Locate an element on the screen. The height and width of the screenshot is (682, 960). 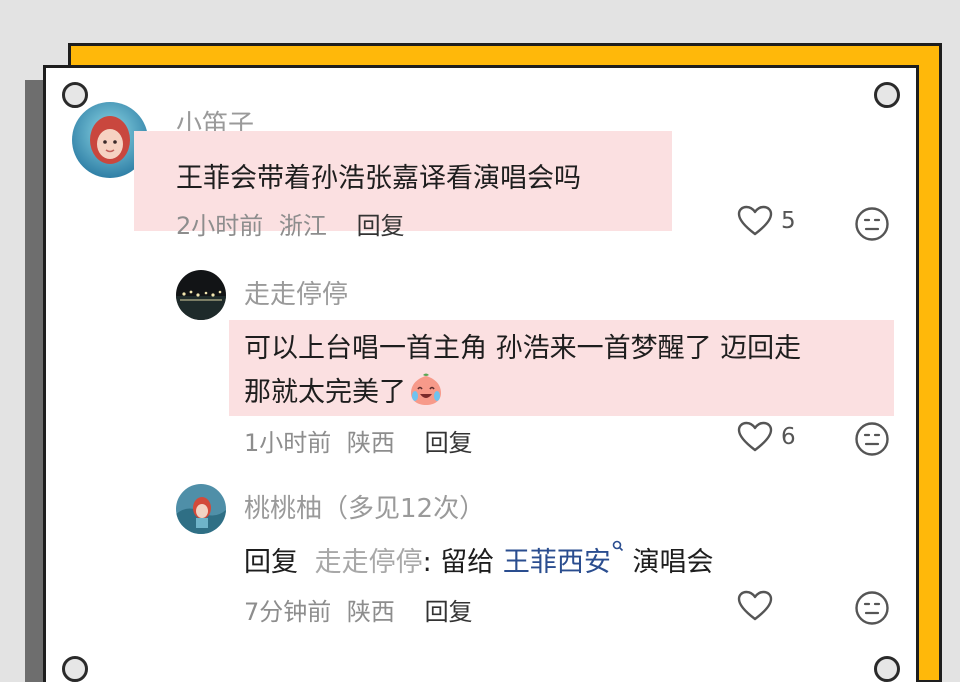
comment-text-line1: 可以上台唱一首主角 孙浩来一首梦醒了 迈回走 is located at coordinates (523, 348).